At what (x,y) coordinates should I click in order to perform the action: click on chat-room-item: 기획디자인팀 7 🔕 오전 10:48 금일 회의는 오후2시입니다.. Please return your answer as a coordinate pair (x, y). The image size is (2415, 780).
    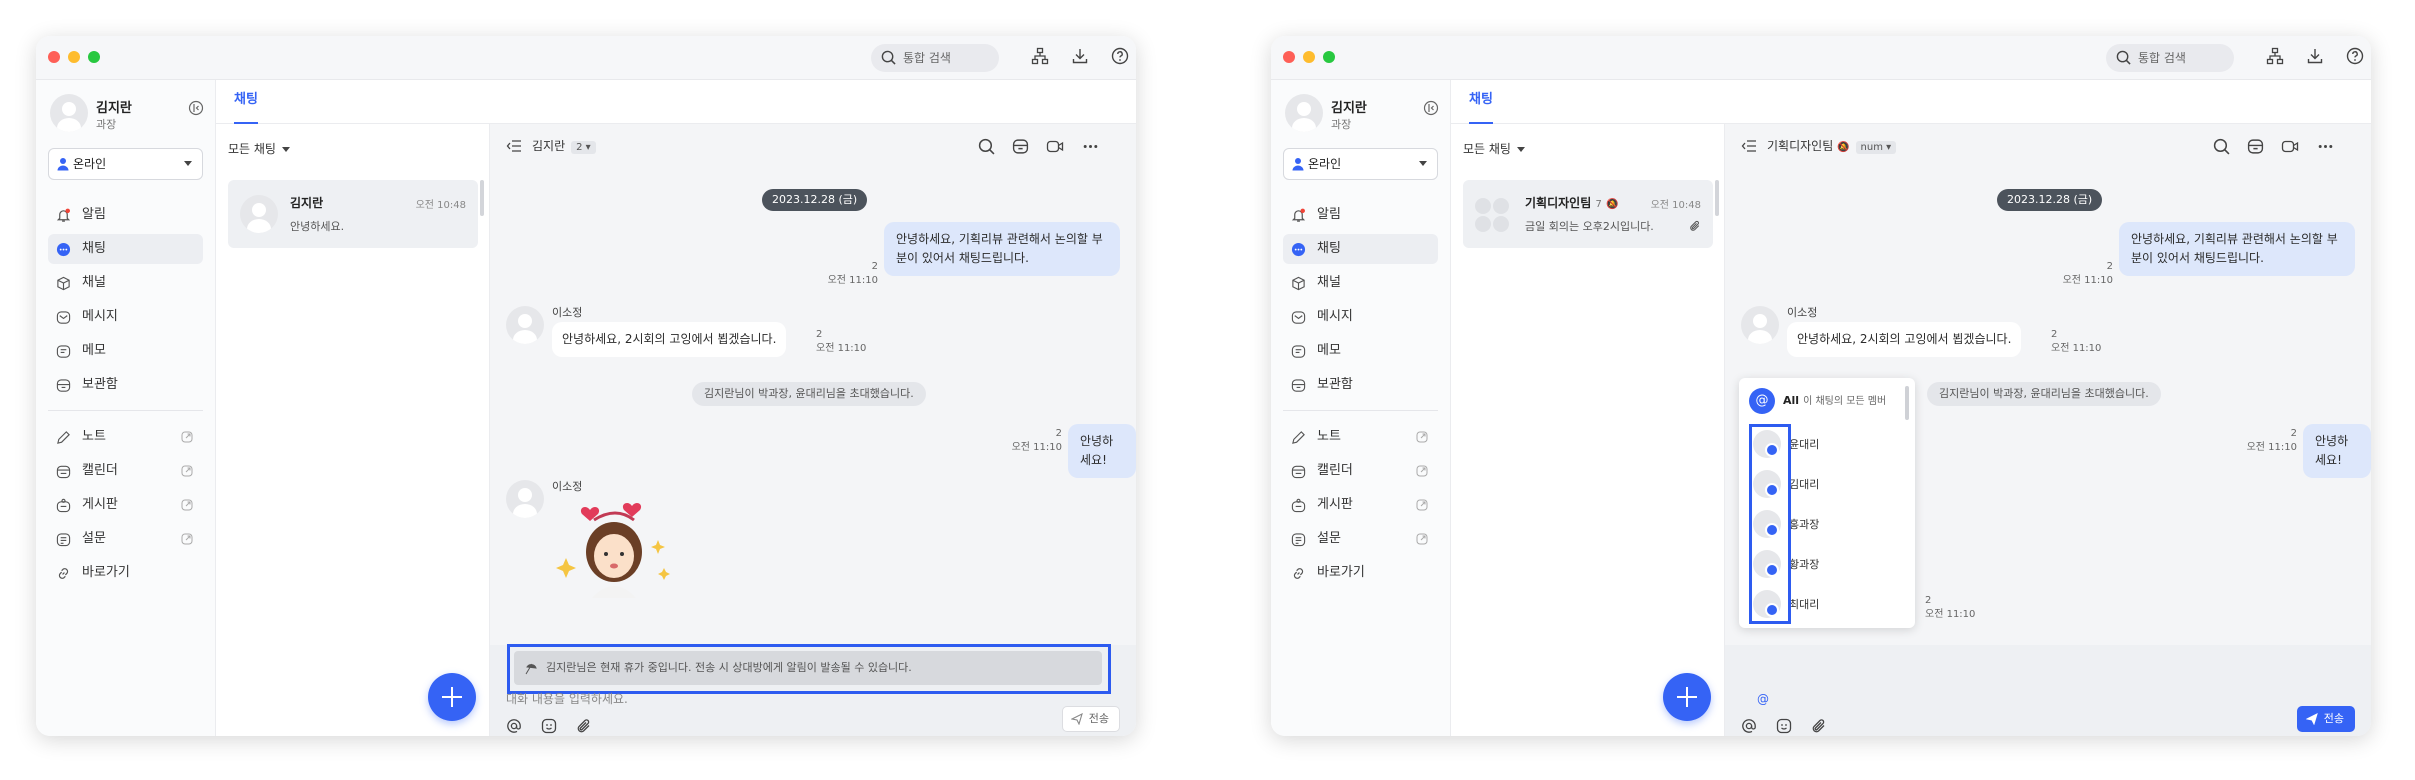
    Looking at the image, I should click on (1588, 214).